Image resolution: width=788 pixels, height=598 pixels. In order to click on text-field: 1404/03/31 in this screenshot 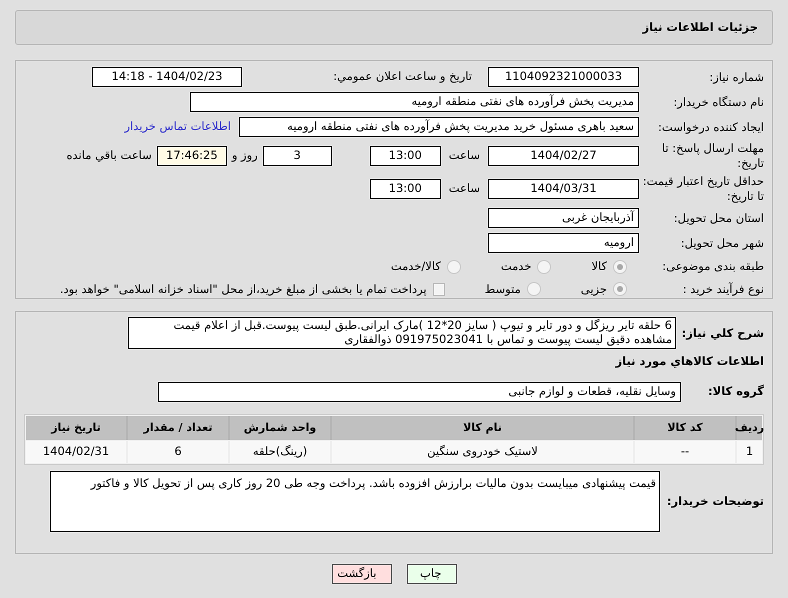, I will do `click(563, 189)`.